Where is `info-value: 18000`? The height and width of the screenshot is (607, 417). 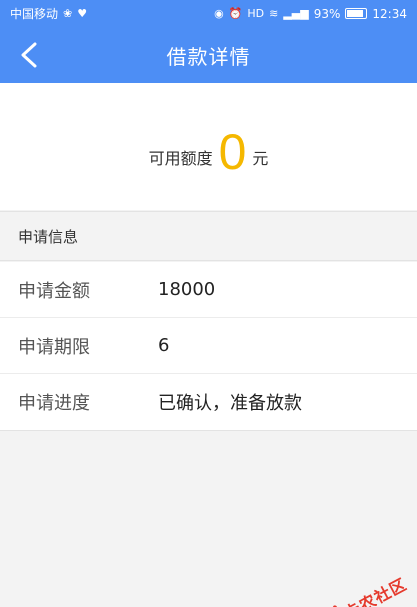
info-value: 18000 is located at coordinates (187, 289).